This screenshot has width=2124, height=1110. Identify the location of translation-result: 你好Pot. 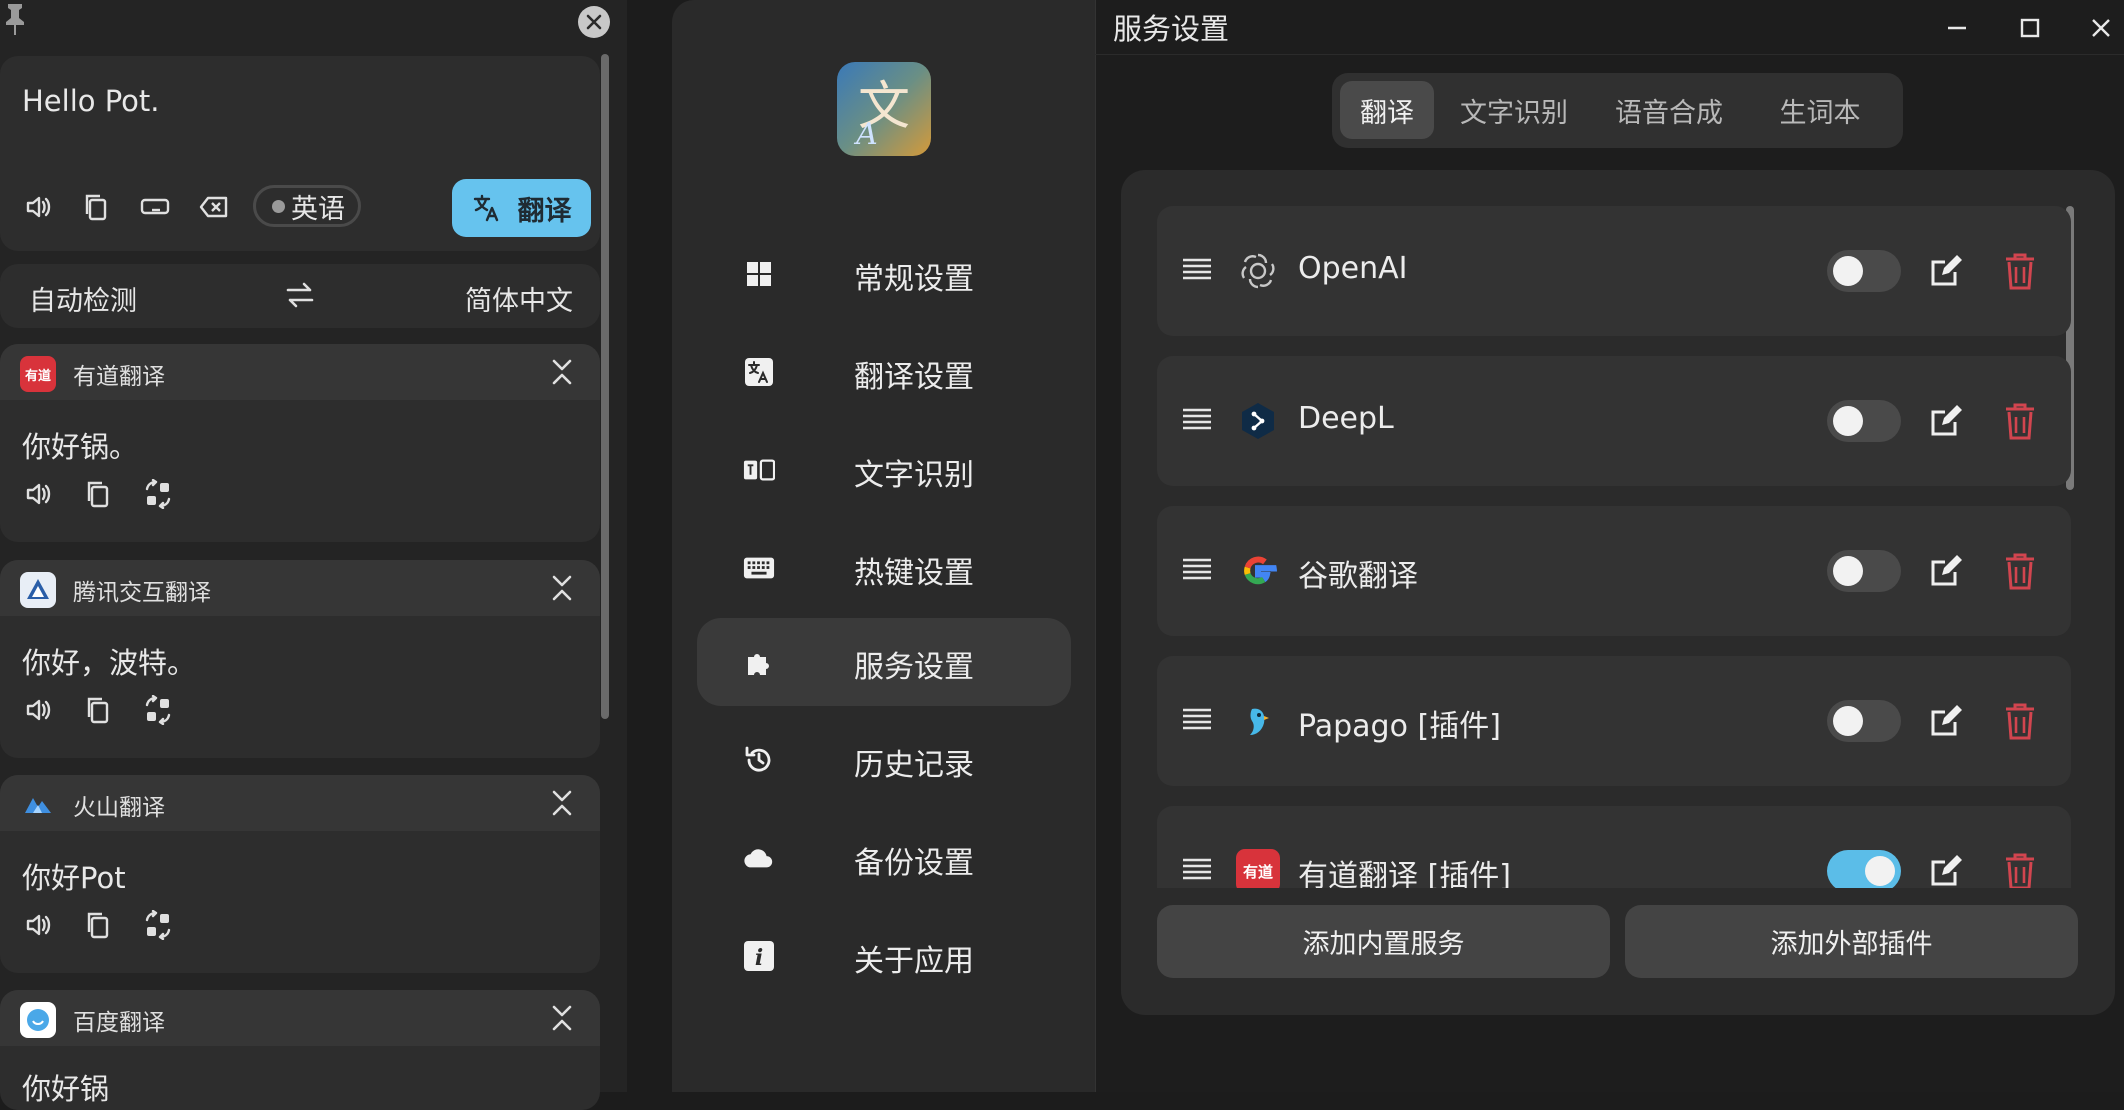
(74, 878).